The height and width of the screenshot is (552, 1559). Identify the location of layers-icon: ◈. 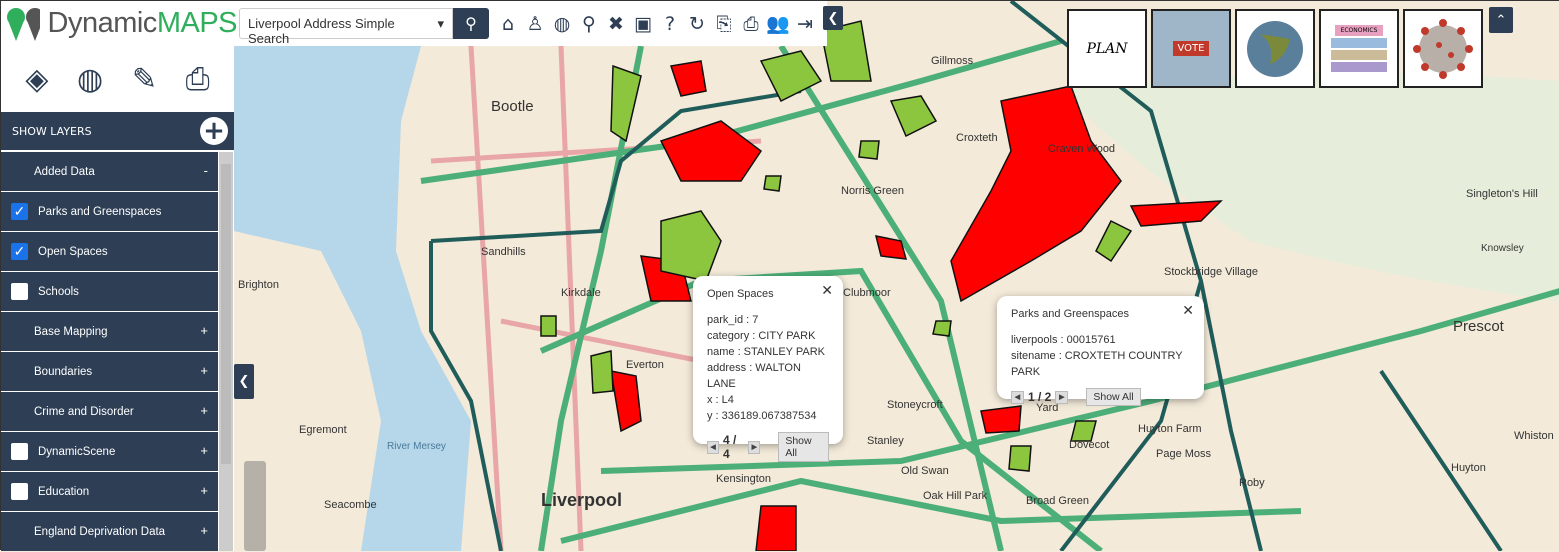
(36, 79).